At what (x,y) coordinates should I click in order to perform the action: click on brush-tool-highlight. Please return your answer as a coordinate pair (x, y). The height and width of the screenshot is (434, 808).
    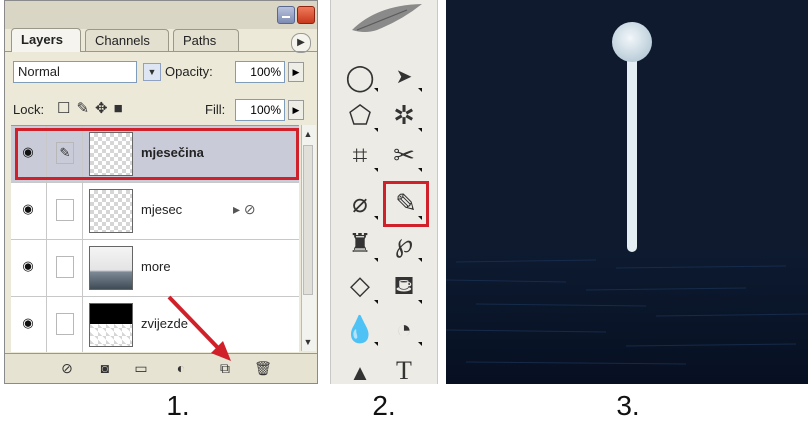
    Looking at the image, I should click on (406, 204).